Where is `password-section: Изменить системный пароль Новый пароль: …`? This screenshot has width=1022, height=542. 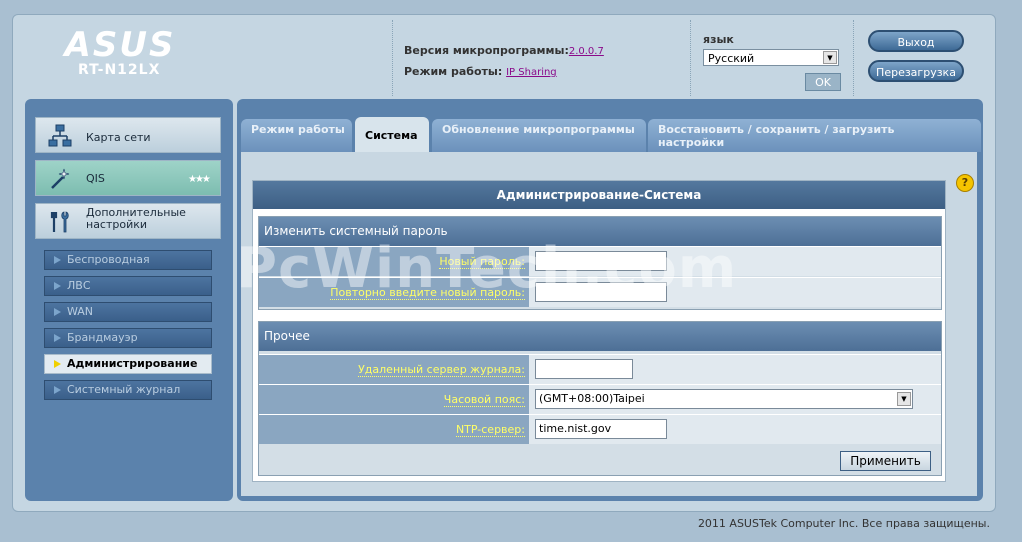 password-section: Изменить системный пароль Новый пароль: … is located at coordinates (600, 263).